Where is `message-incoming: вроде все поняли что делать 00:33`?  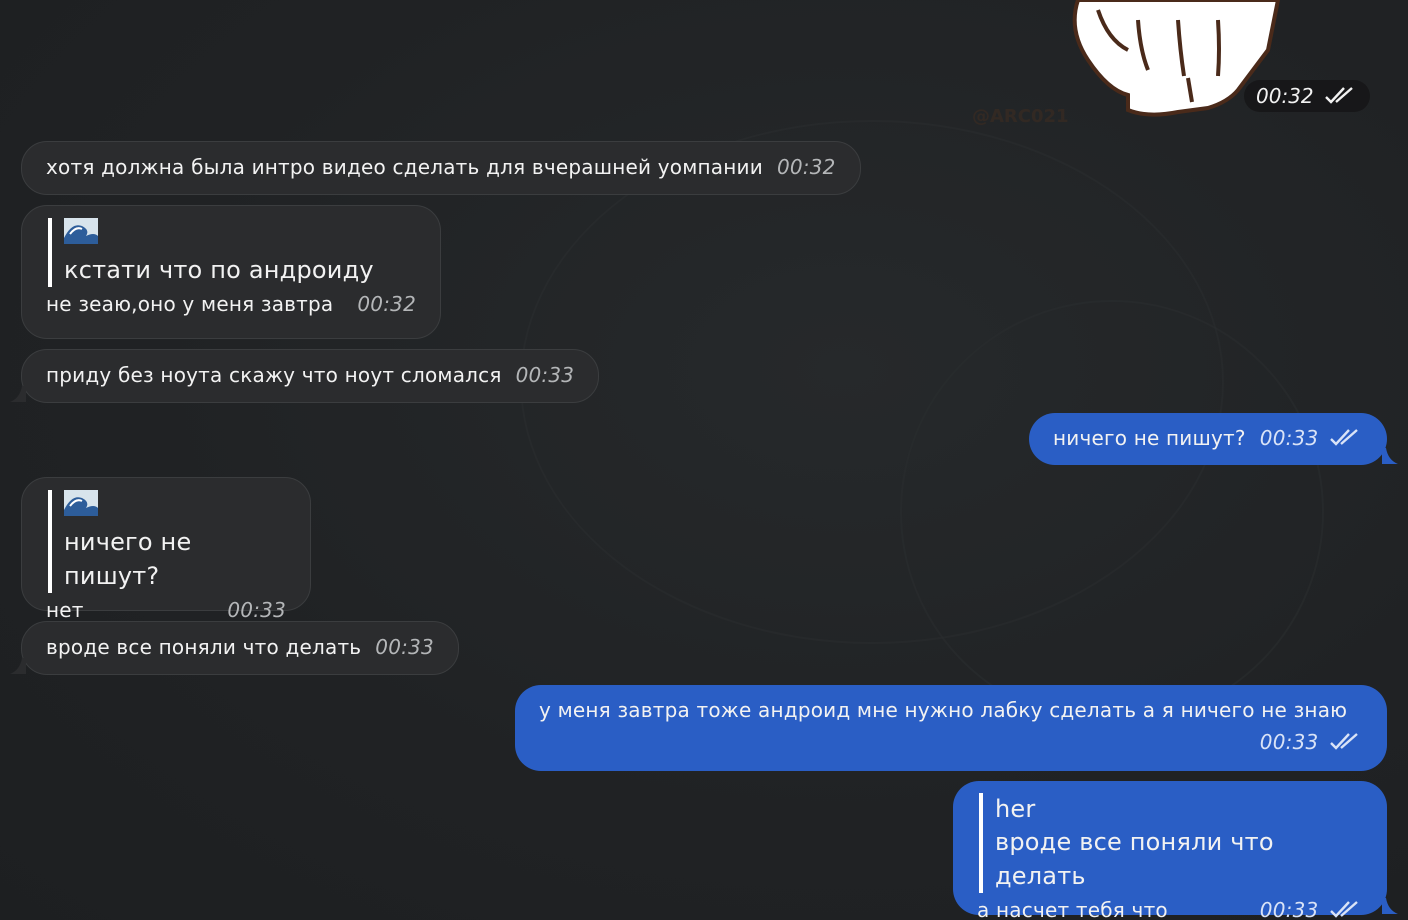 message-incoming: вроде все поняли что делать 00:33 is located at coordinates (240, 648).